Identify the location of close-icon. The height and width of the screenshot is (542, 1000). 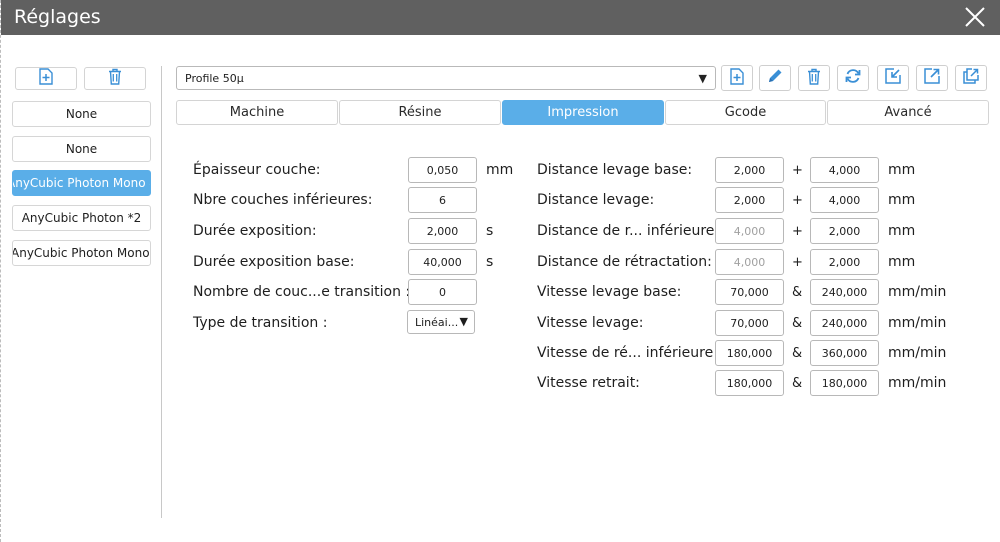
(975, 17).